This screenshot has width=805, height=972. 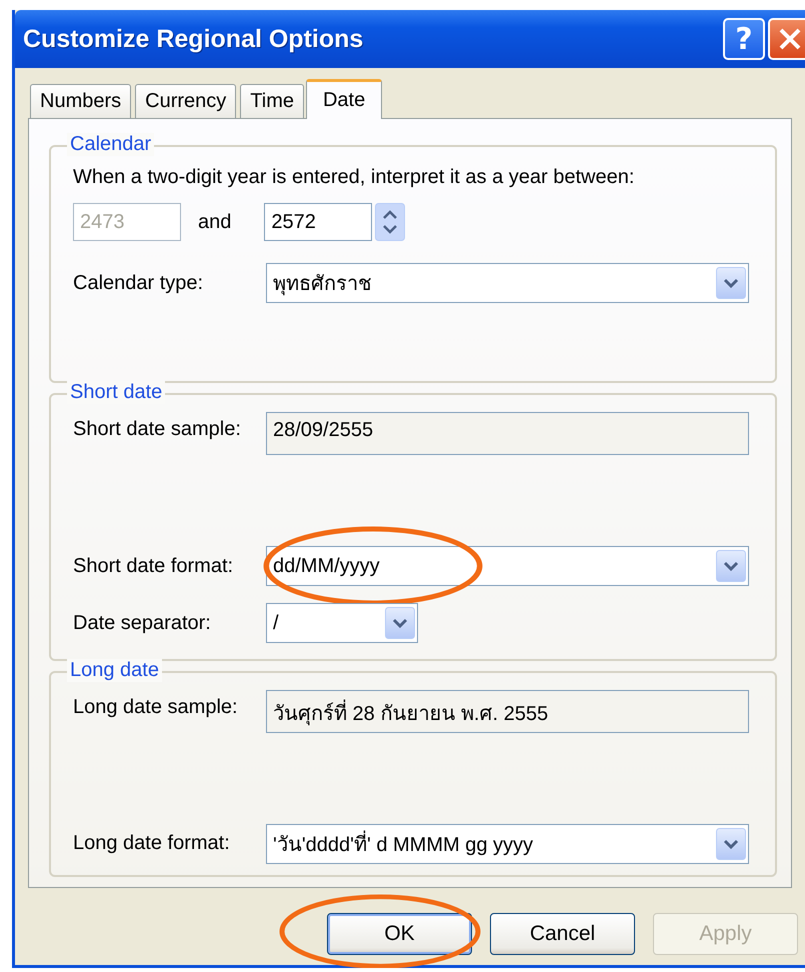 I want to click on sample-field: 28/09/2555, so click(x=507, y=433).